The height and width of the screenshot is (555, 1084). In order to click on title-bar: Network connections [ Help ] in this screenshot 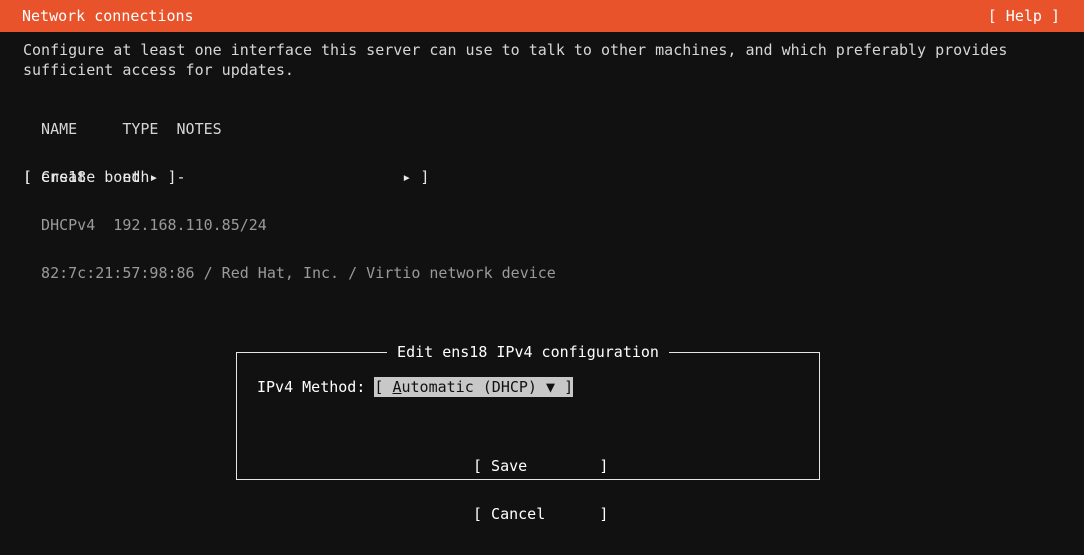, I will do `click(542, 16)`.